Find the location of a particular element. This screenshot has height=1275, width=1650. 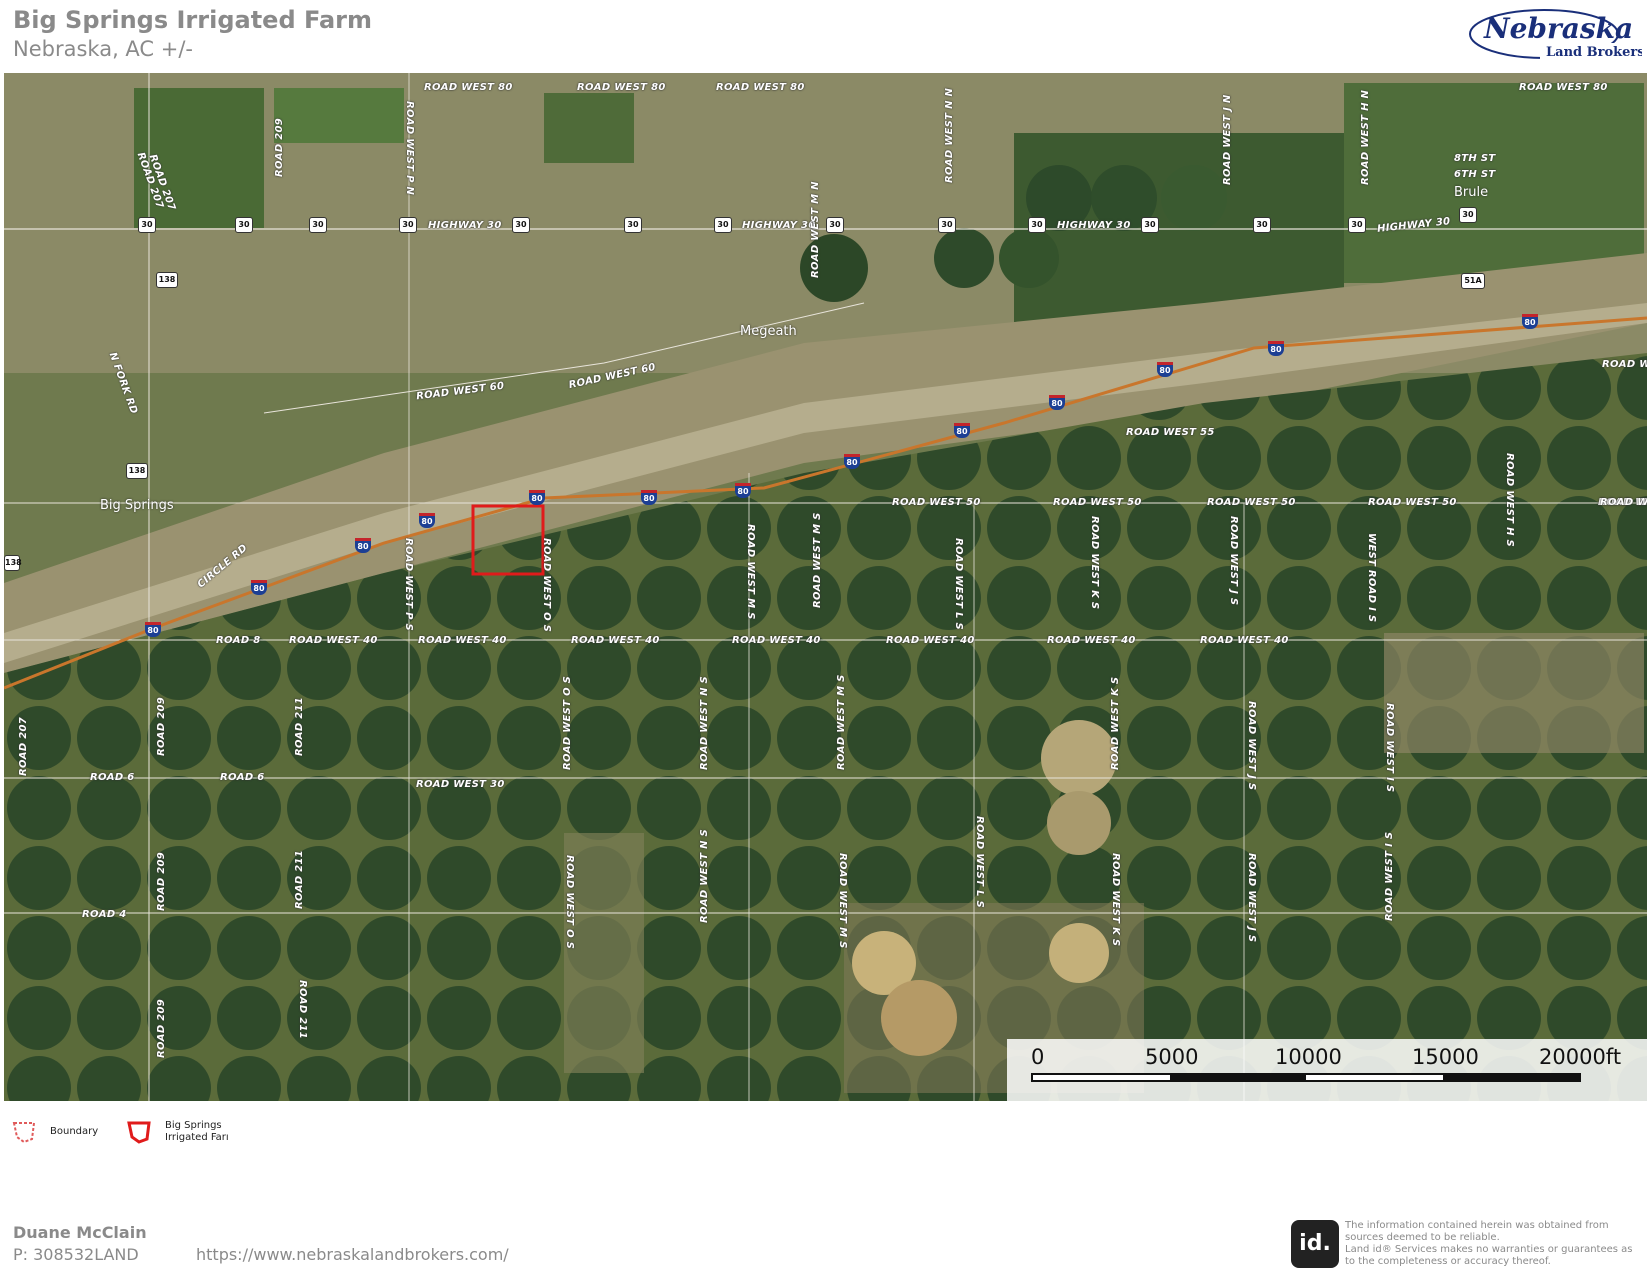

road-label-vertical: ROAD WEST M N is located at coordinates (815, 229).